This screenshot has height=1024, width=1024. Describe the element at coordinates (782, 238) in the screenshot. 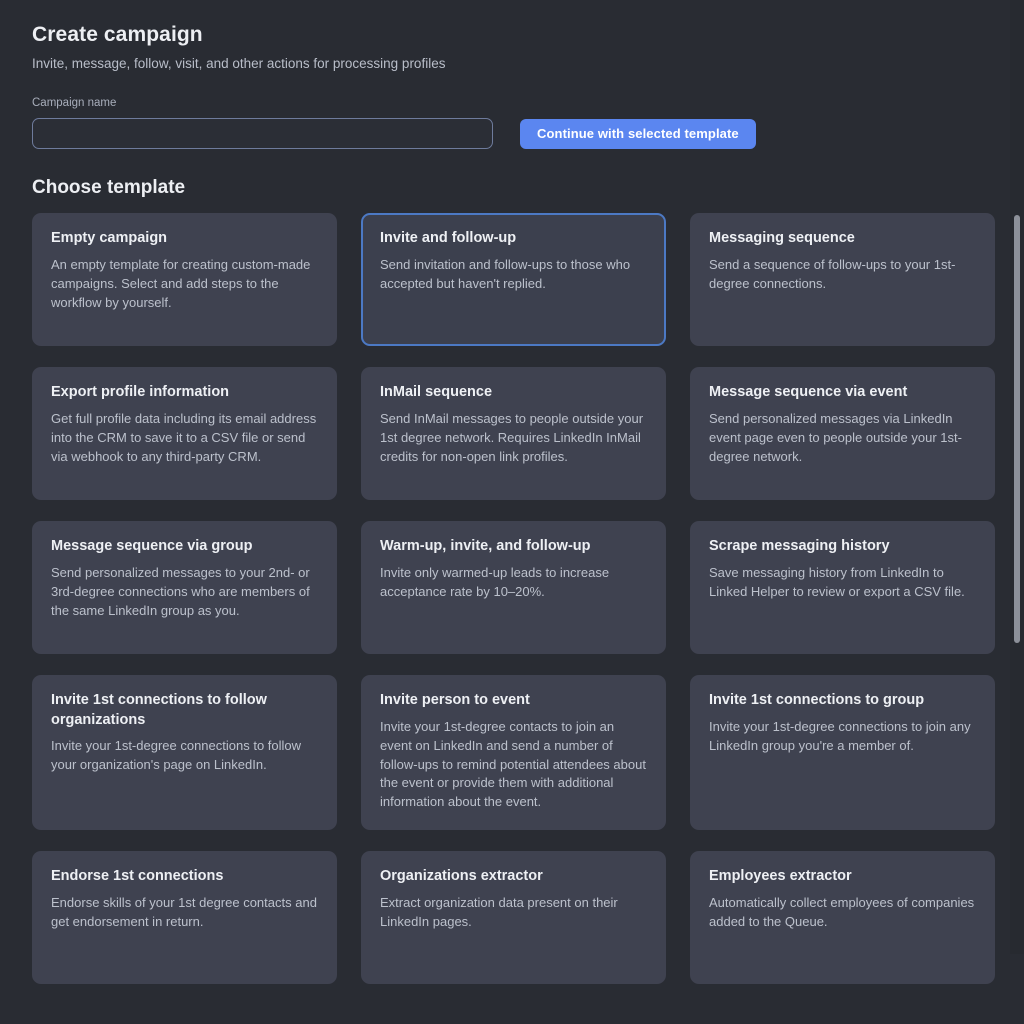

I see `template-card-title: Messaging sequence` at that location.